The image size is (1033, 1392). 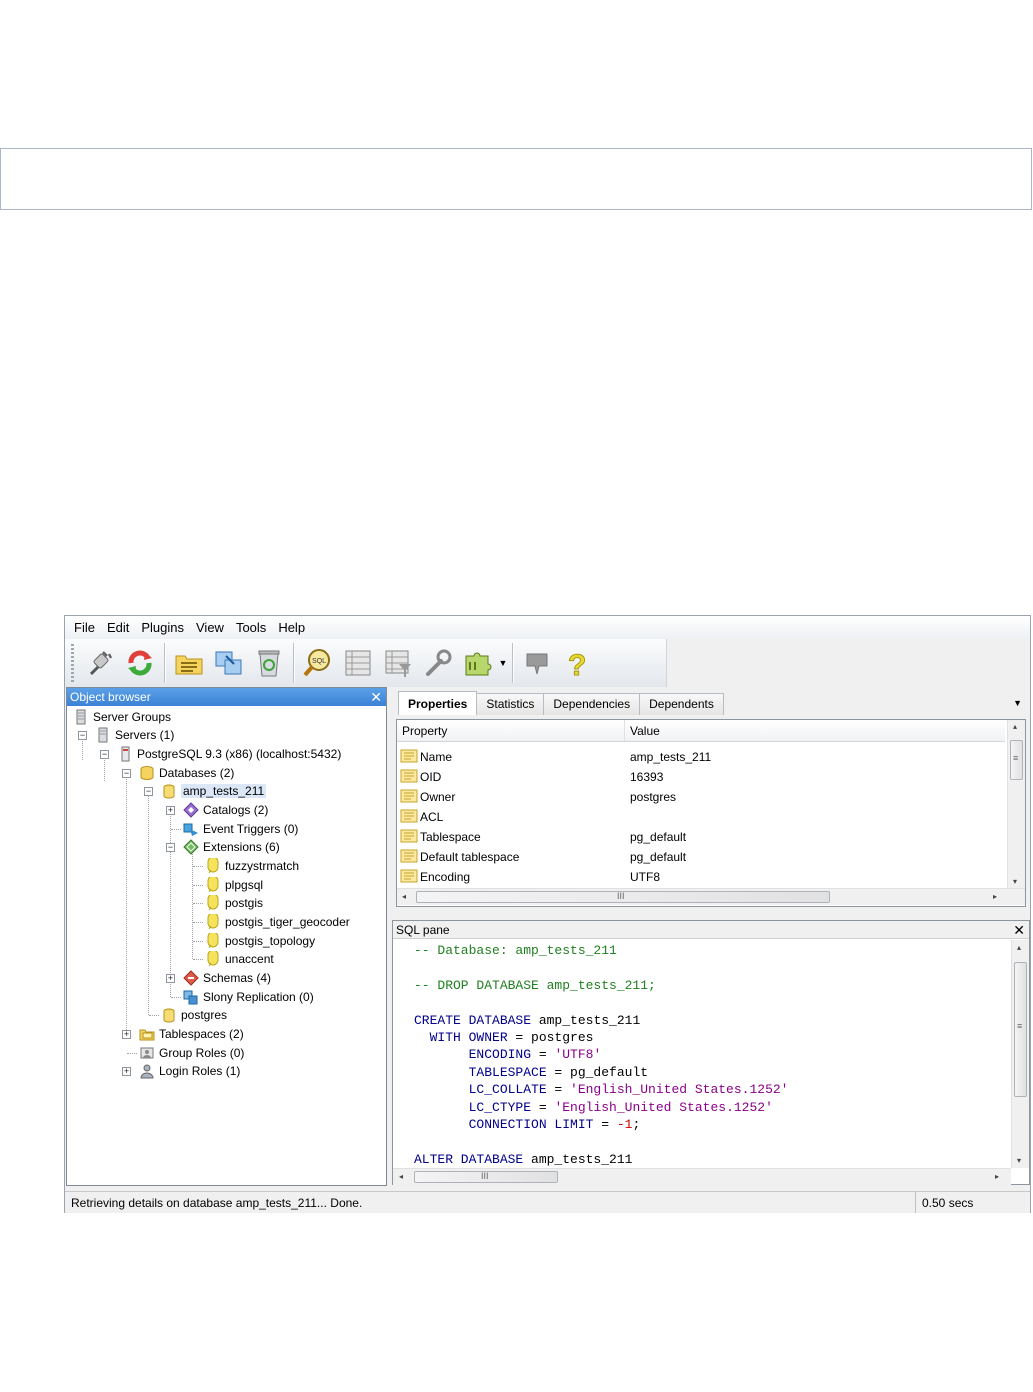 What do you see at coordinates (510, 704) in the screenshot?
I see `tab-statistics: Statistics` at bounding box center [510, 704].